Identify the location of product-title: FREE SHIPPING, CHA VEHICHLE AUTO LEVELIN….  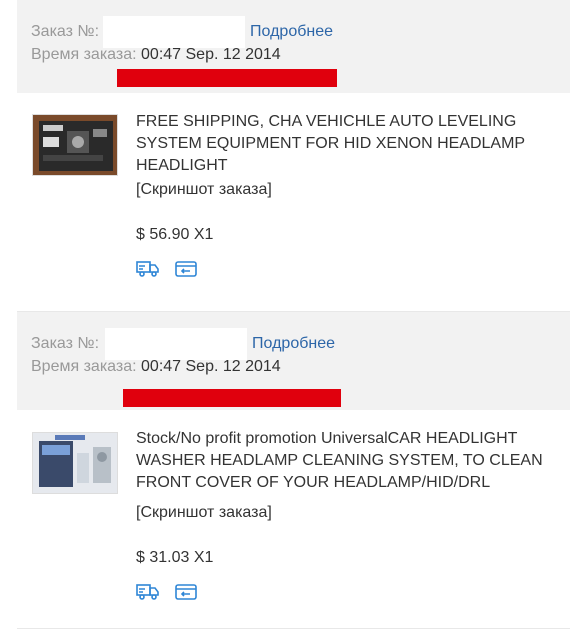
(351, 144).